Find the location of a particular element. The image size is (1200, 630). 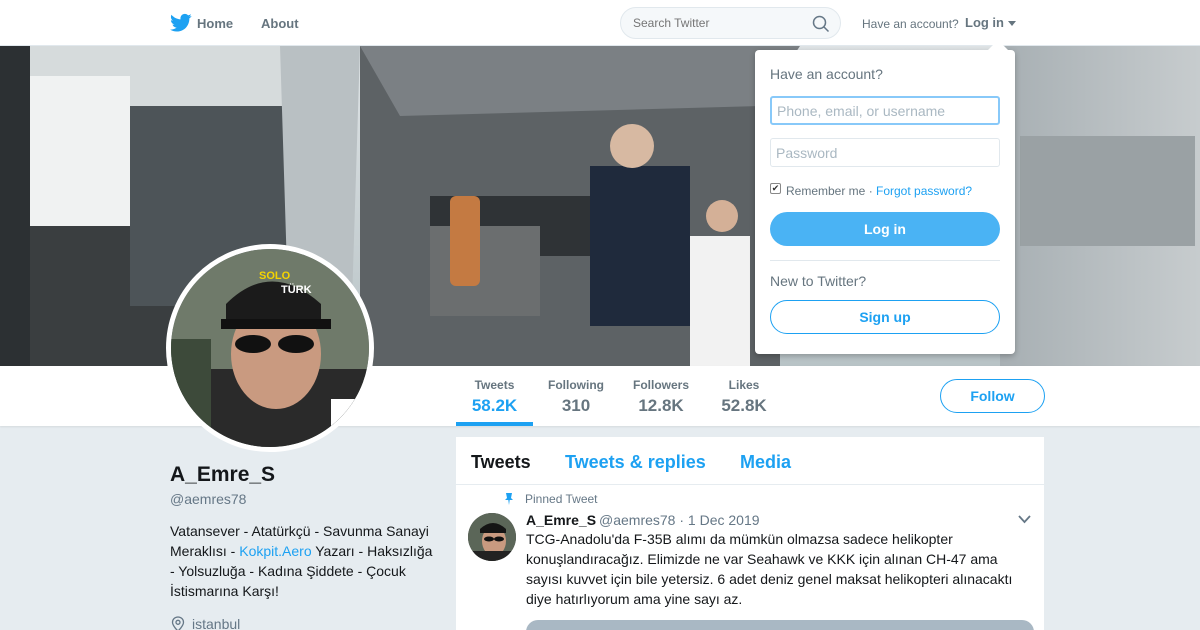

dropdown-arrow is located at coordinates (998, 45).